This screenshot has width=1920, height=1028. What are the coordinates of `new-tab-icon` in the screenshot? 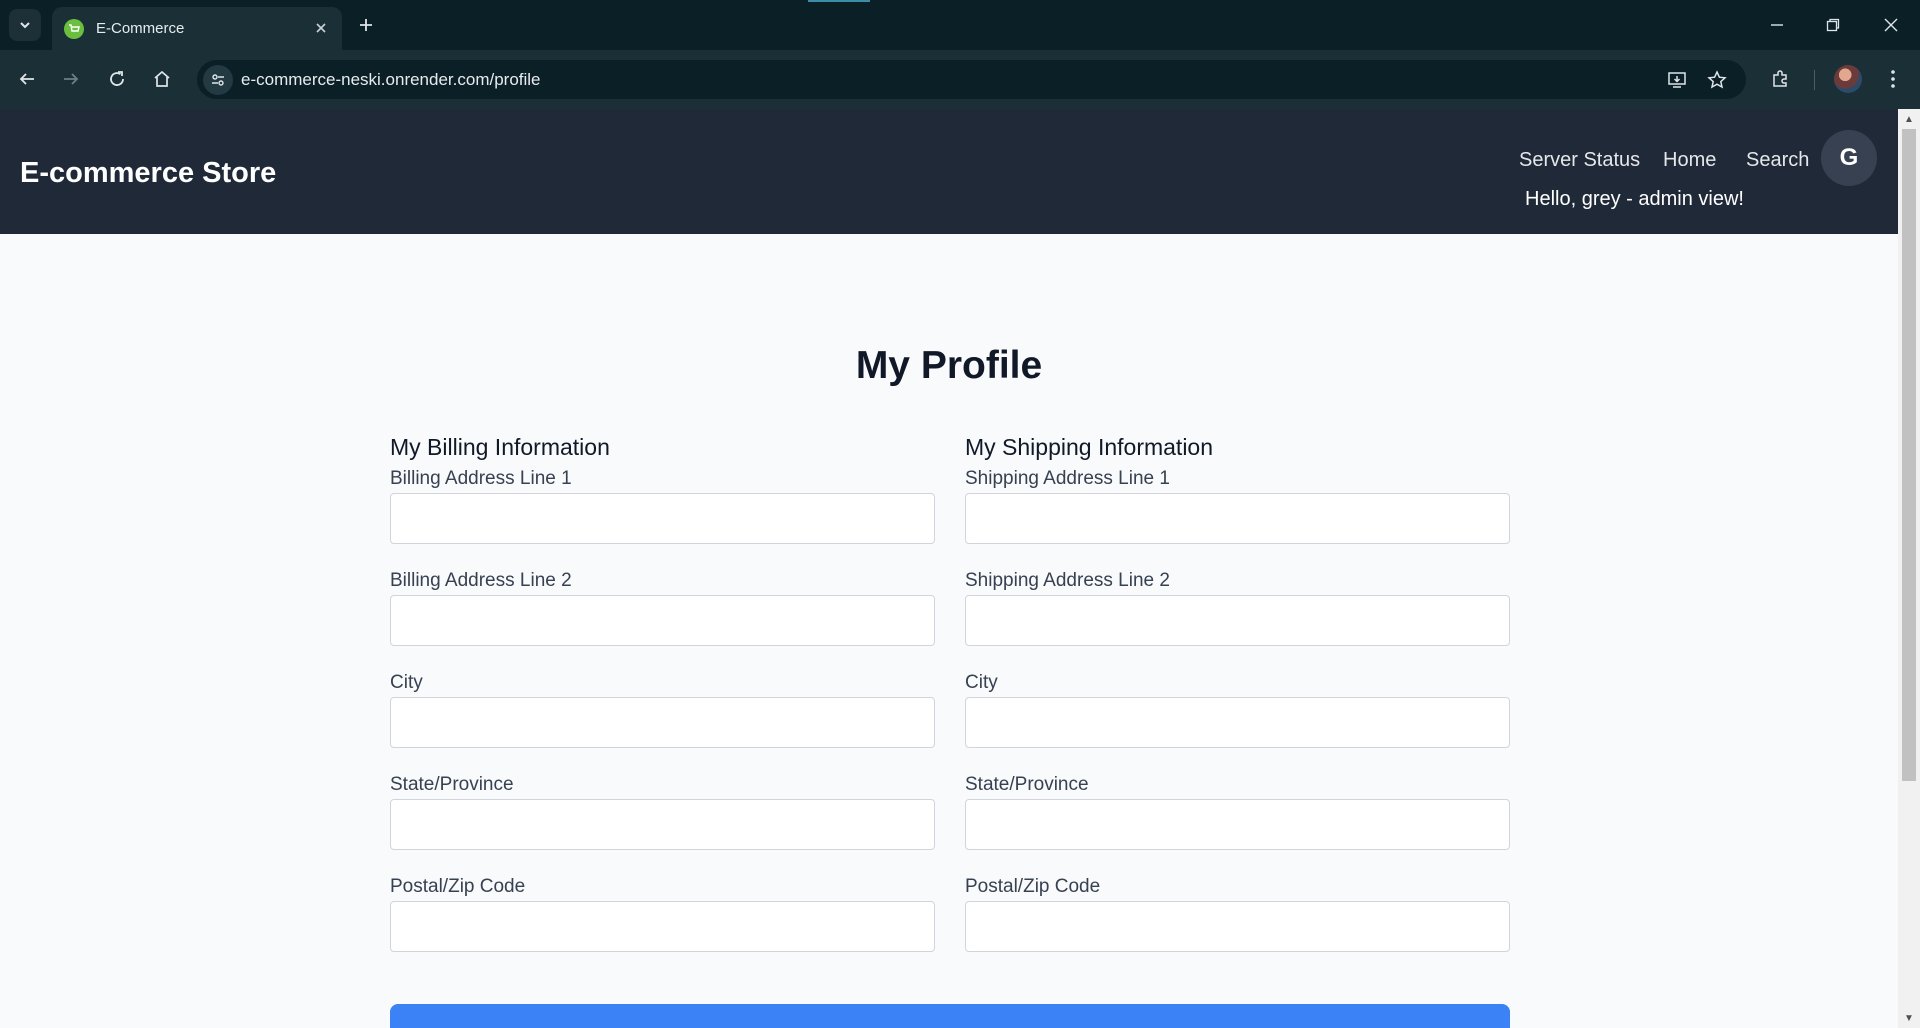 It's located at (366, 25).